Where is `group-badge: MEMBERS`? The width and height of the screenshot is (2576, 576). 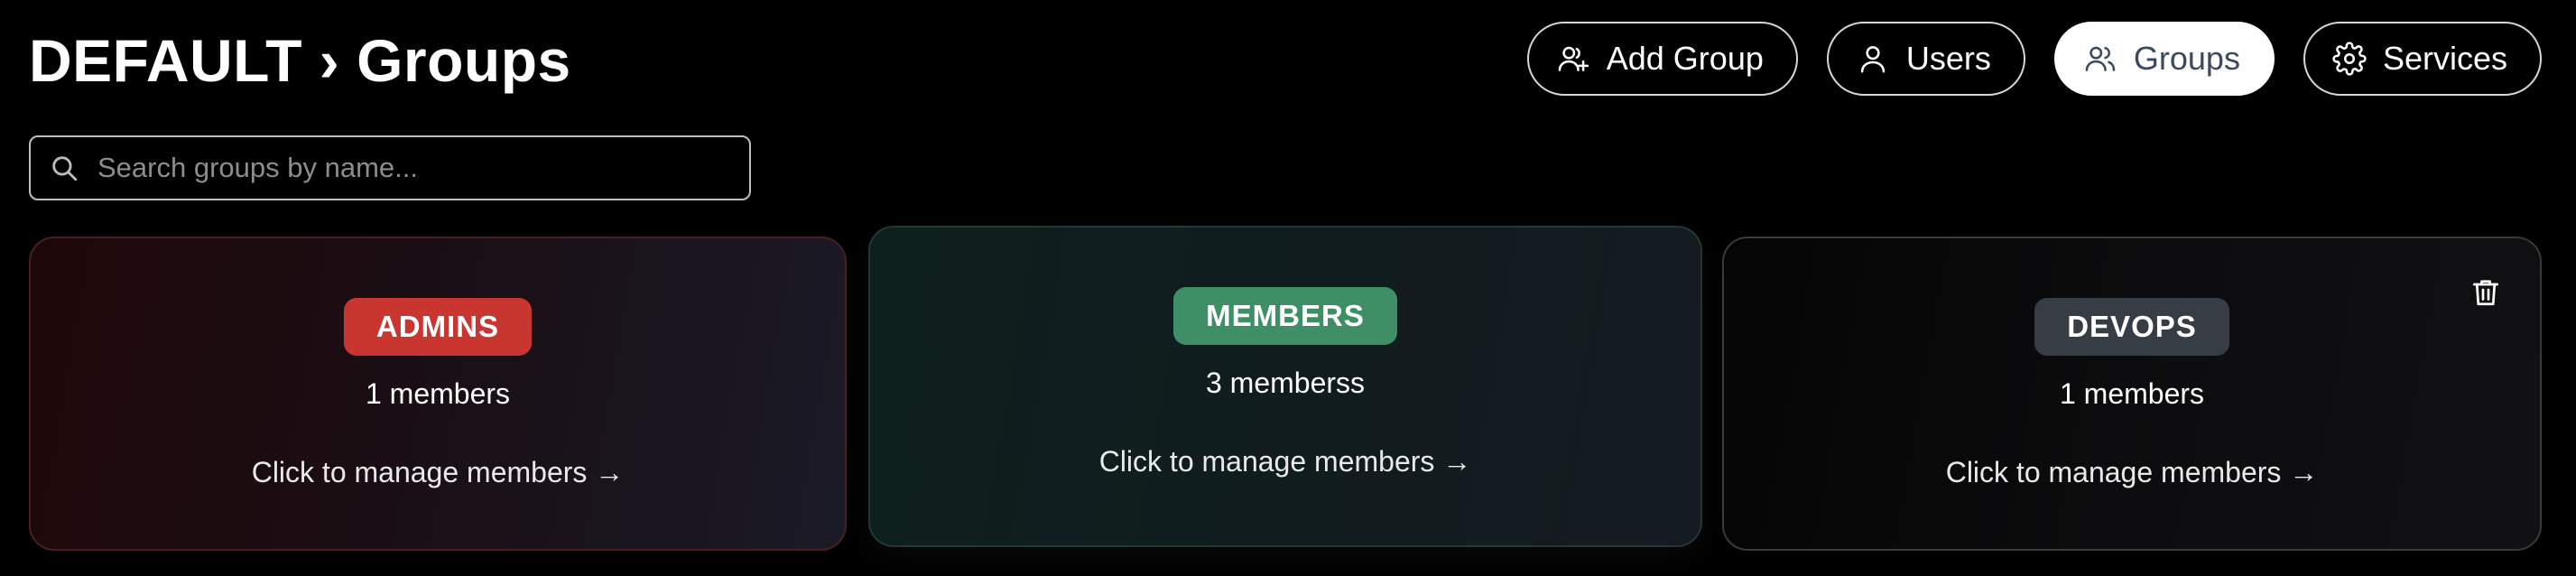 group-badge: MEMBERS is located at coordinates (1285, 316).